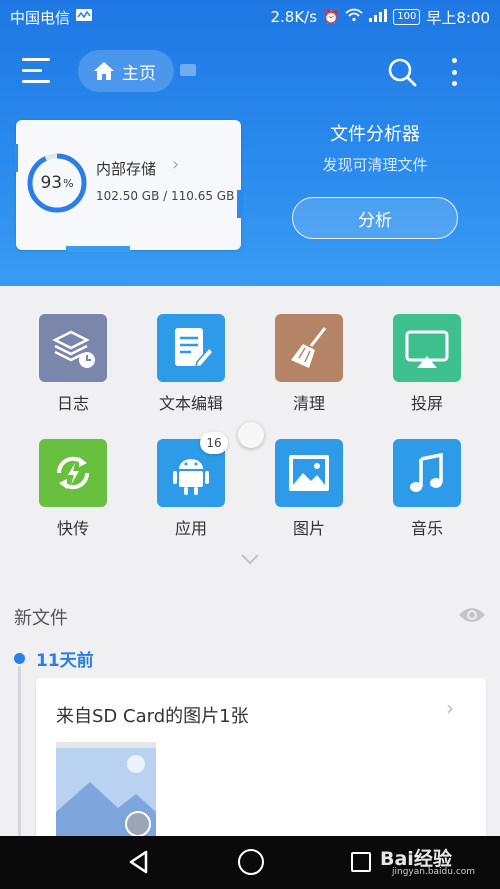 This screenshot has width=500, height=889. I want to click on search-icon, so click(402, 72).